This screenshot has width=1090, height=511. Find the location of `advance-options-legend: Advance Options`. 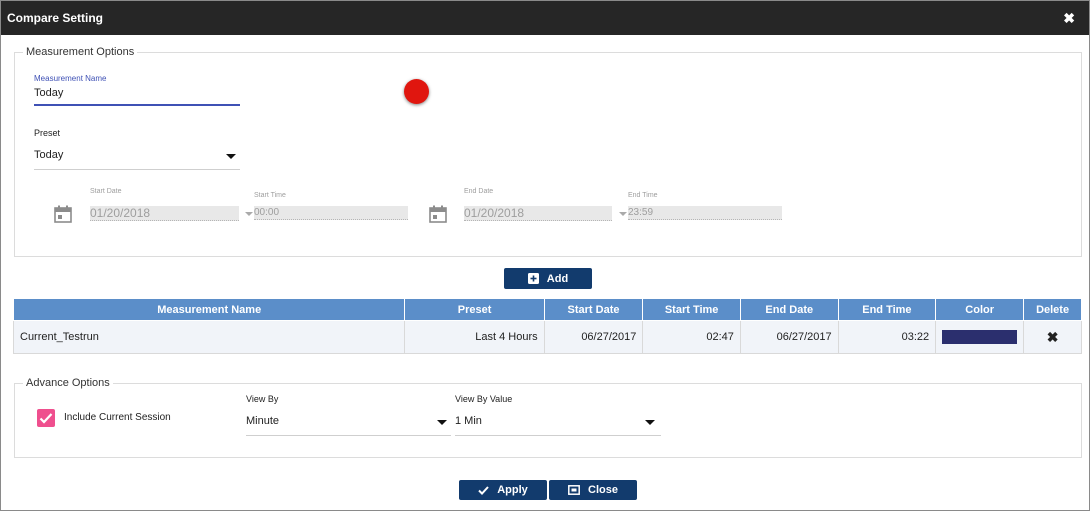

advance-options-legend: Advance Options is located at coordinates (68, 383).